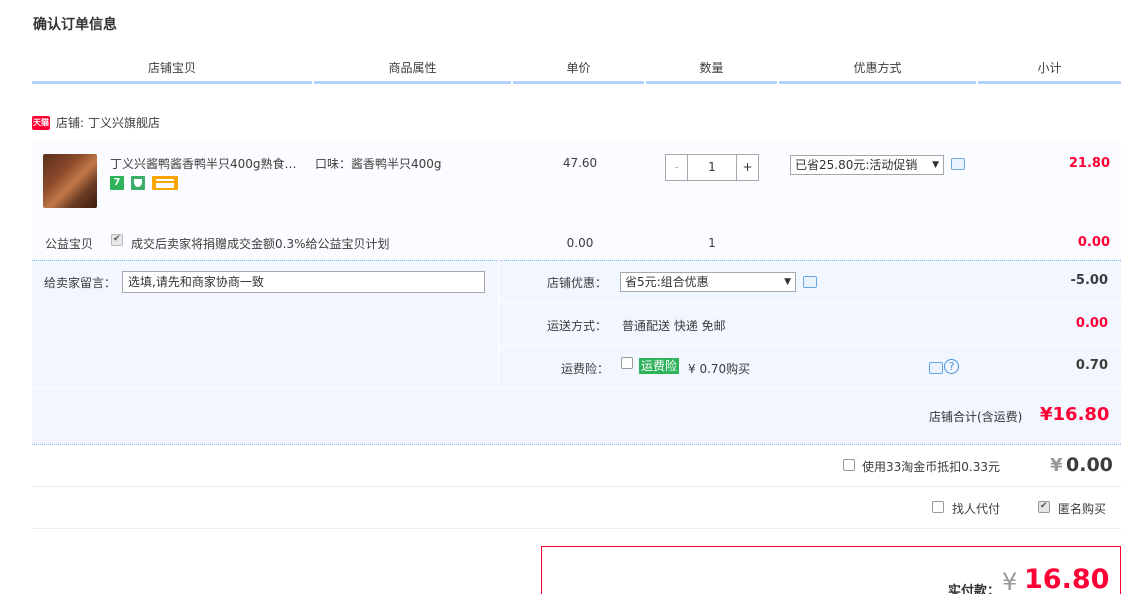 The height and width of the screenshot is (594, 1136). Describe the element at coordinates (260, 244) in the screenshot. I see `charity-text: 成交后卖家将捐赠成交金额0.3%给公益宝贝计划` at that location.